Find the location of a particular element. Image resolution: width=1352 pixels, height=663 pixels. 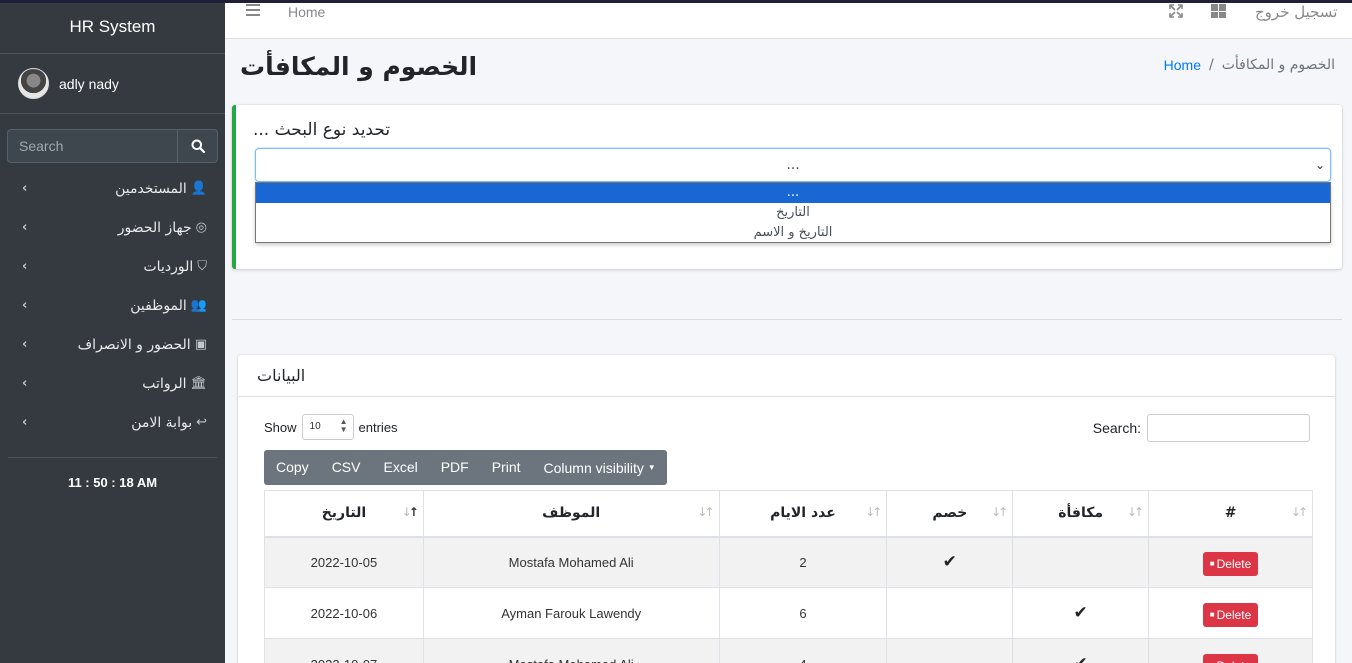

data-card-title: البيانات is located at coordinates (281, 375).